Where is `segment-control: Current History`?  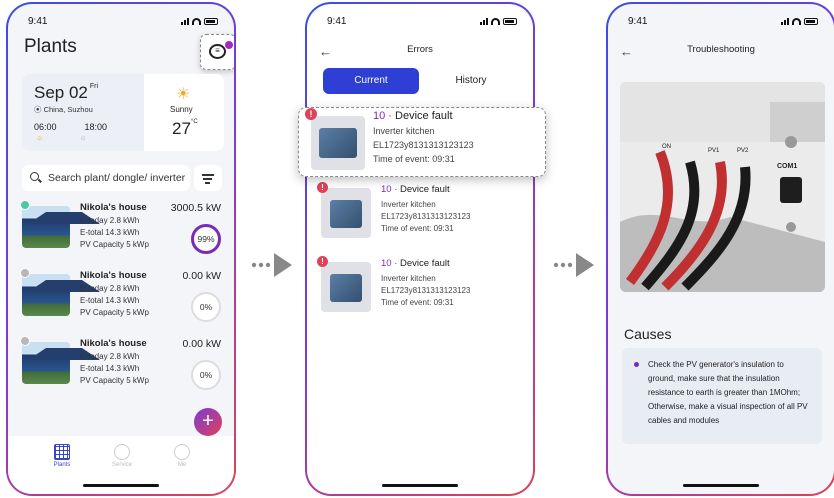
segment-control: Current History is located at coordinates (421, 81).